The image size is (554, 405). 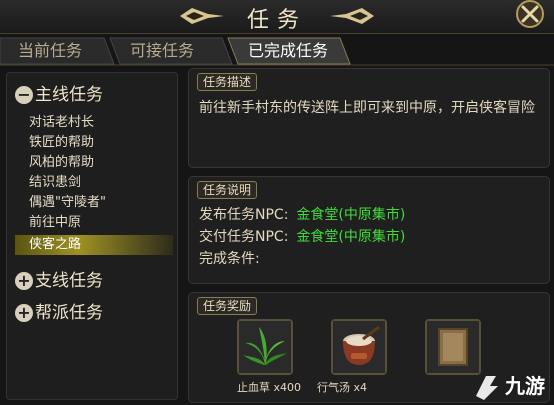 I want to click on info-header: 任务说明, so click(x=227, y=190).